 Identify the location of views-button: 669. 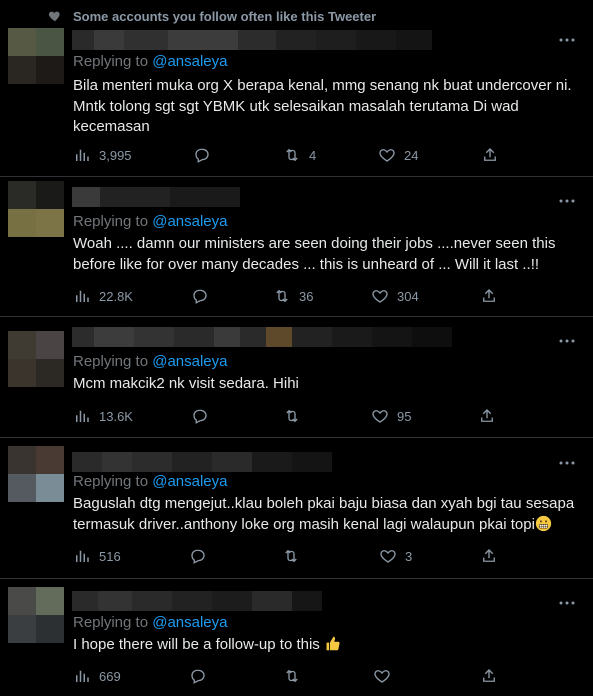
(97, 676).